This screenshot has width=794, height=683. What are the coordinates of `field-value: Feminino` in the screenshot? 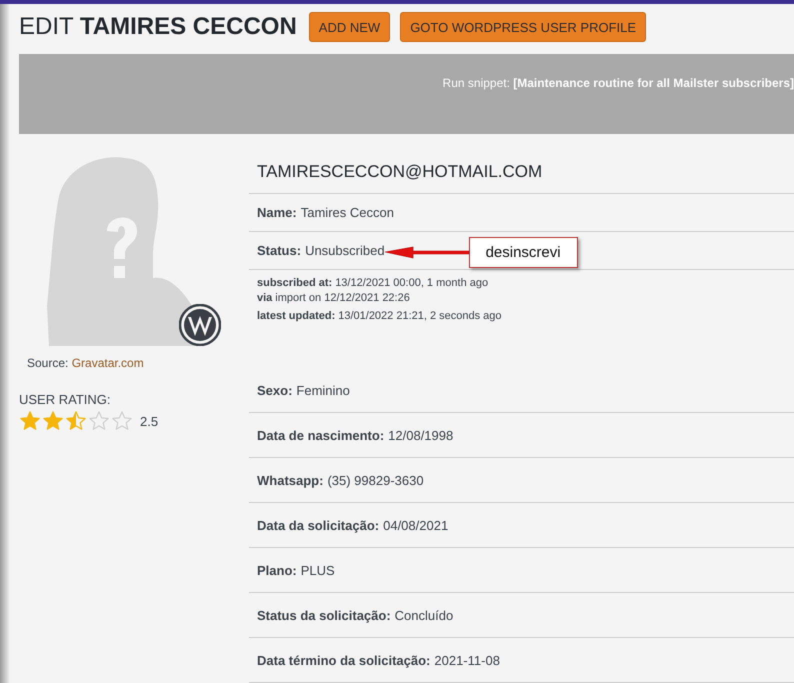 It's located at (323, 390).